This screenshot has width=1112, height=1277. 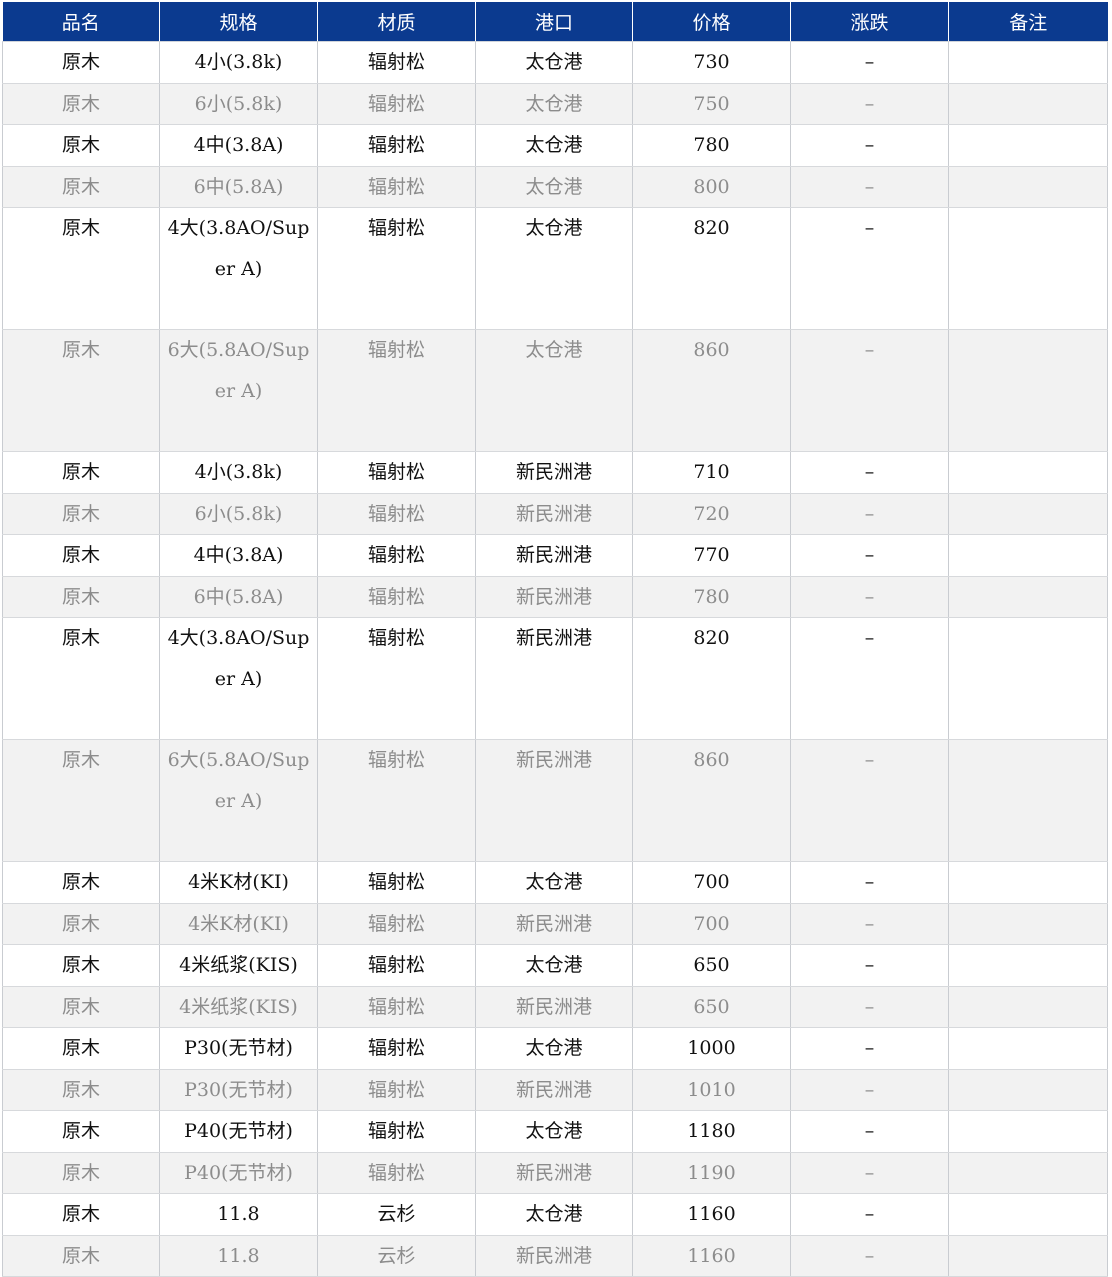 I want to click on table-row: 原木 4米纸浆(KIS) 辐射松 太仓港 650–, so click(x=555, y=965).